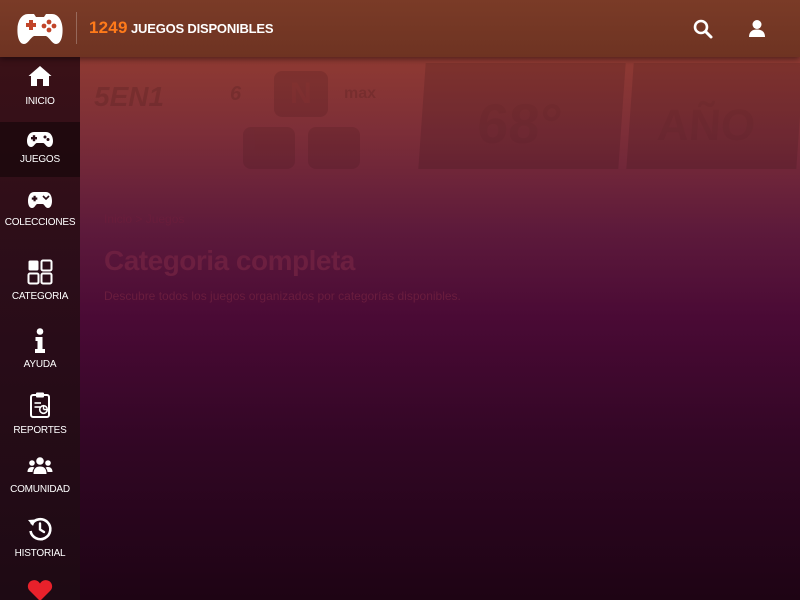  I want to click on banner-panel-temperature: 68°, so click(522, 116).